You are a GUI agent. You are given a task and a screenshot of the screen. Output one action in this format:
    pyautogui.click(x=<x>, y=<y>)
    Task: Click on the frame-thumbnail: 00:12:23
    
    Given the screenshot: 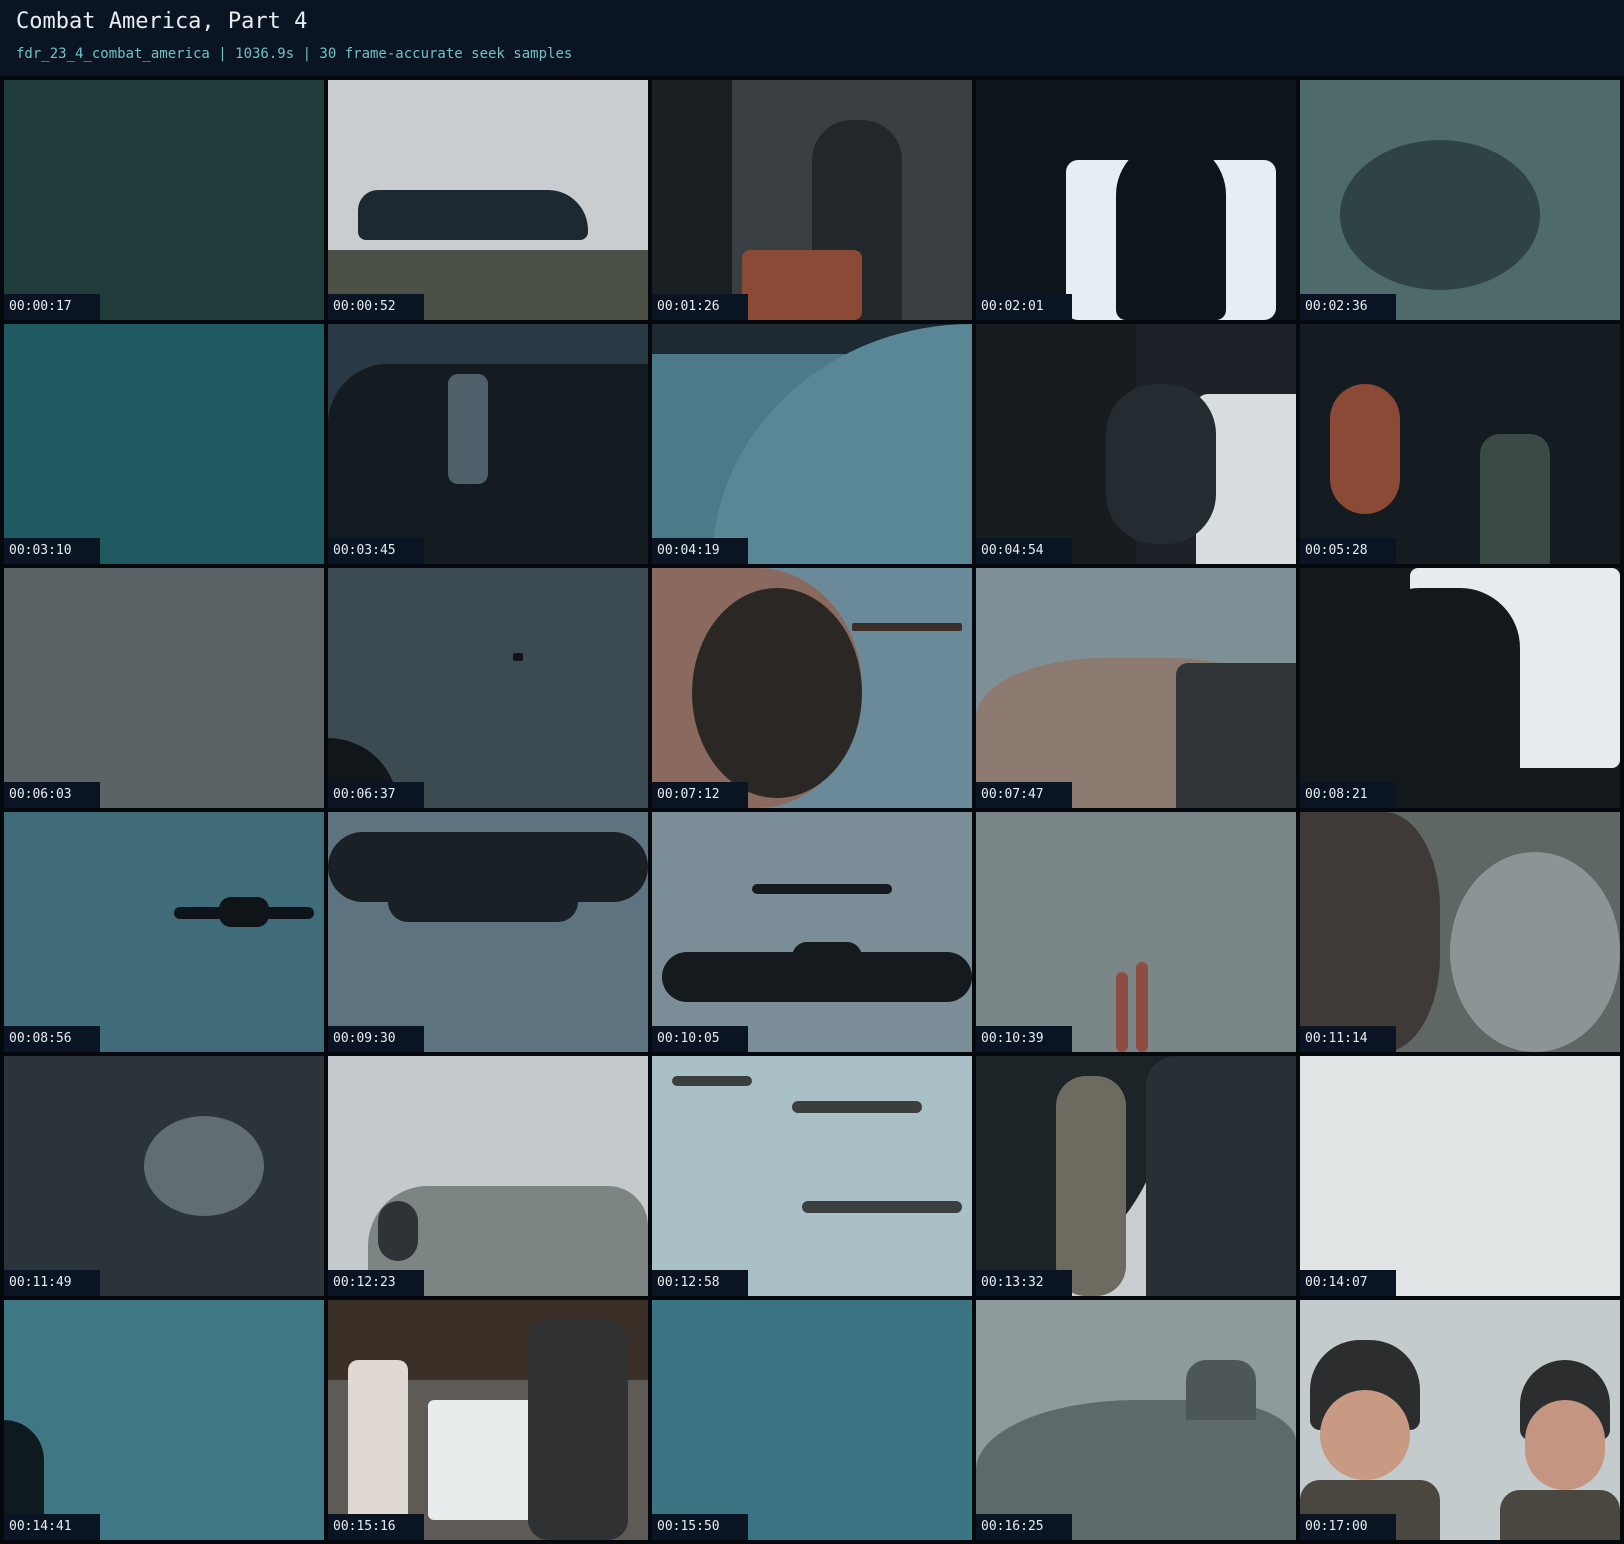 What is the action you would take?
    pyautogui.click(x=488, y=1176)
    